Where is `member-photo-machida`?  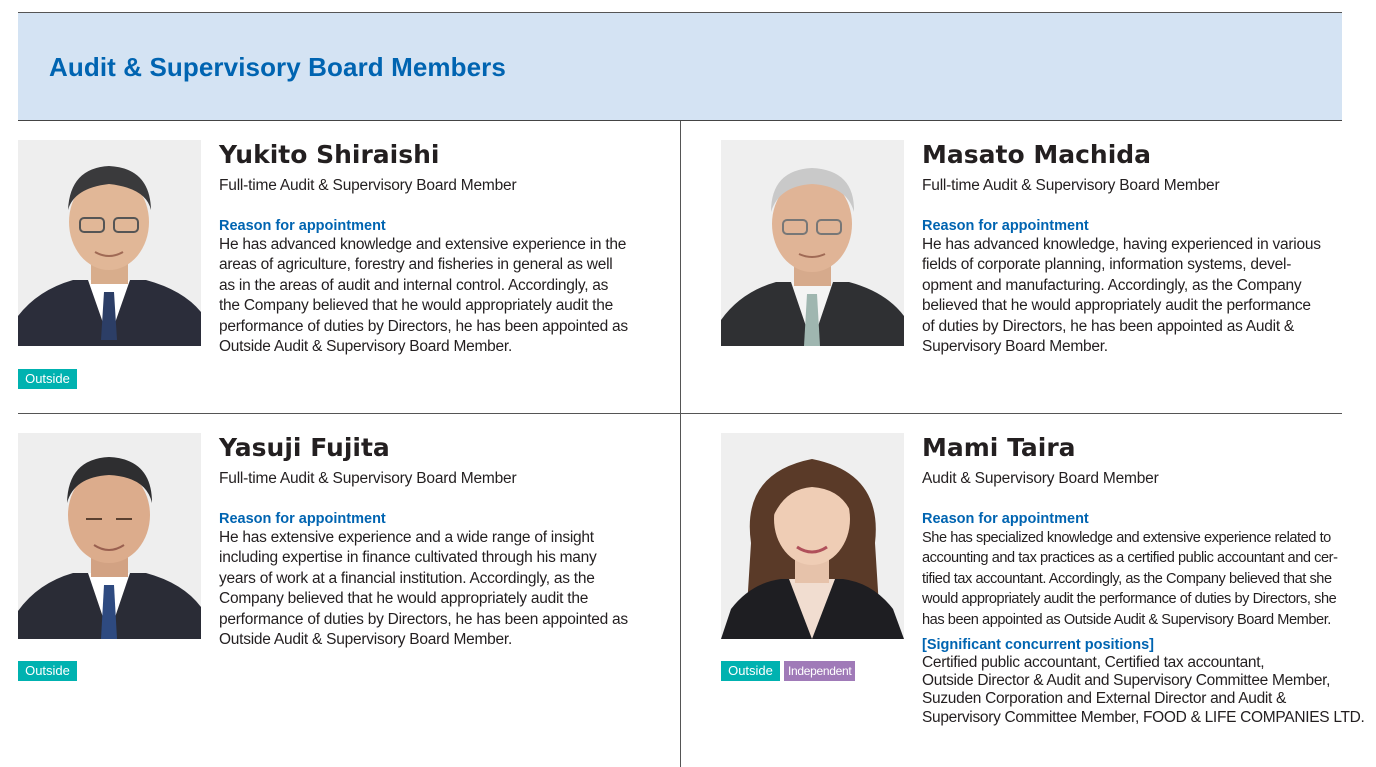
member-photo-machida is located at coordinates (812, 243).